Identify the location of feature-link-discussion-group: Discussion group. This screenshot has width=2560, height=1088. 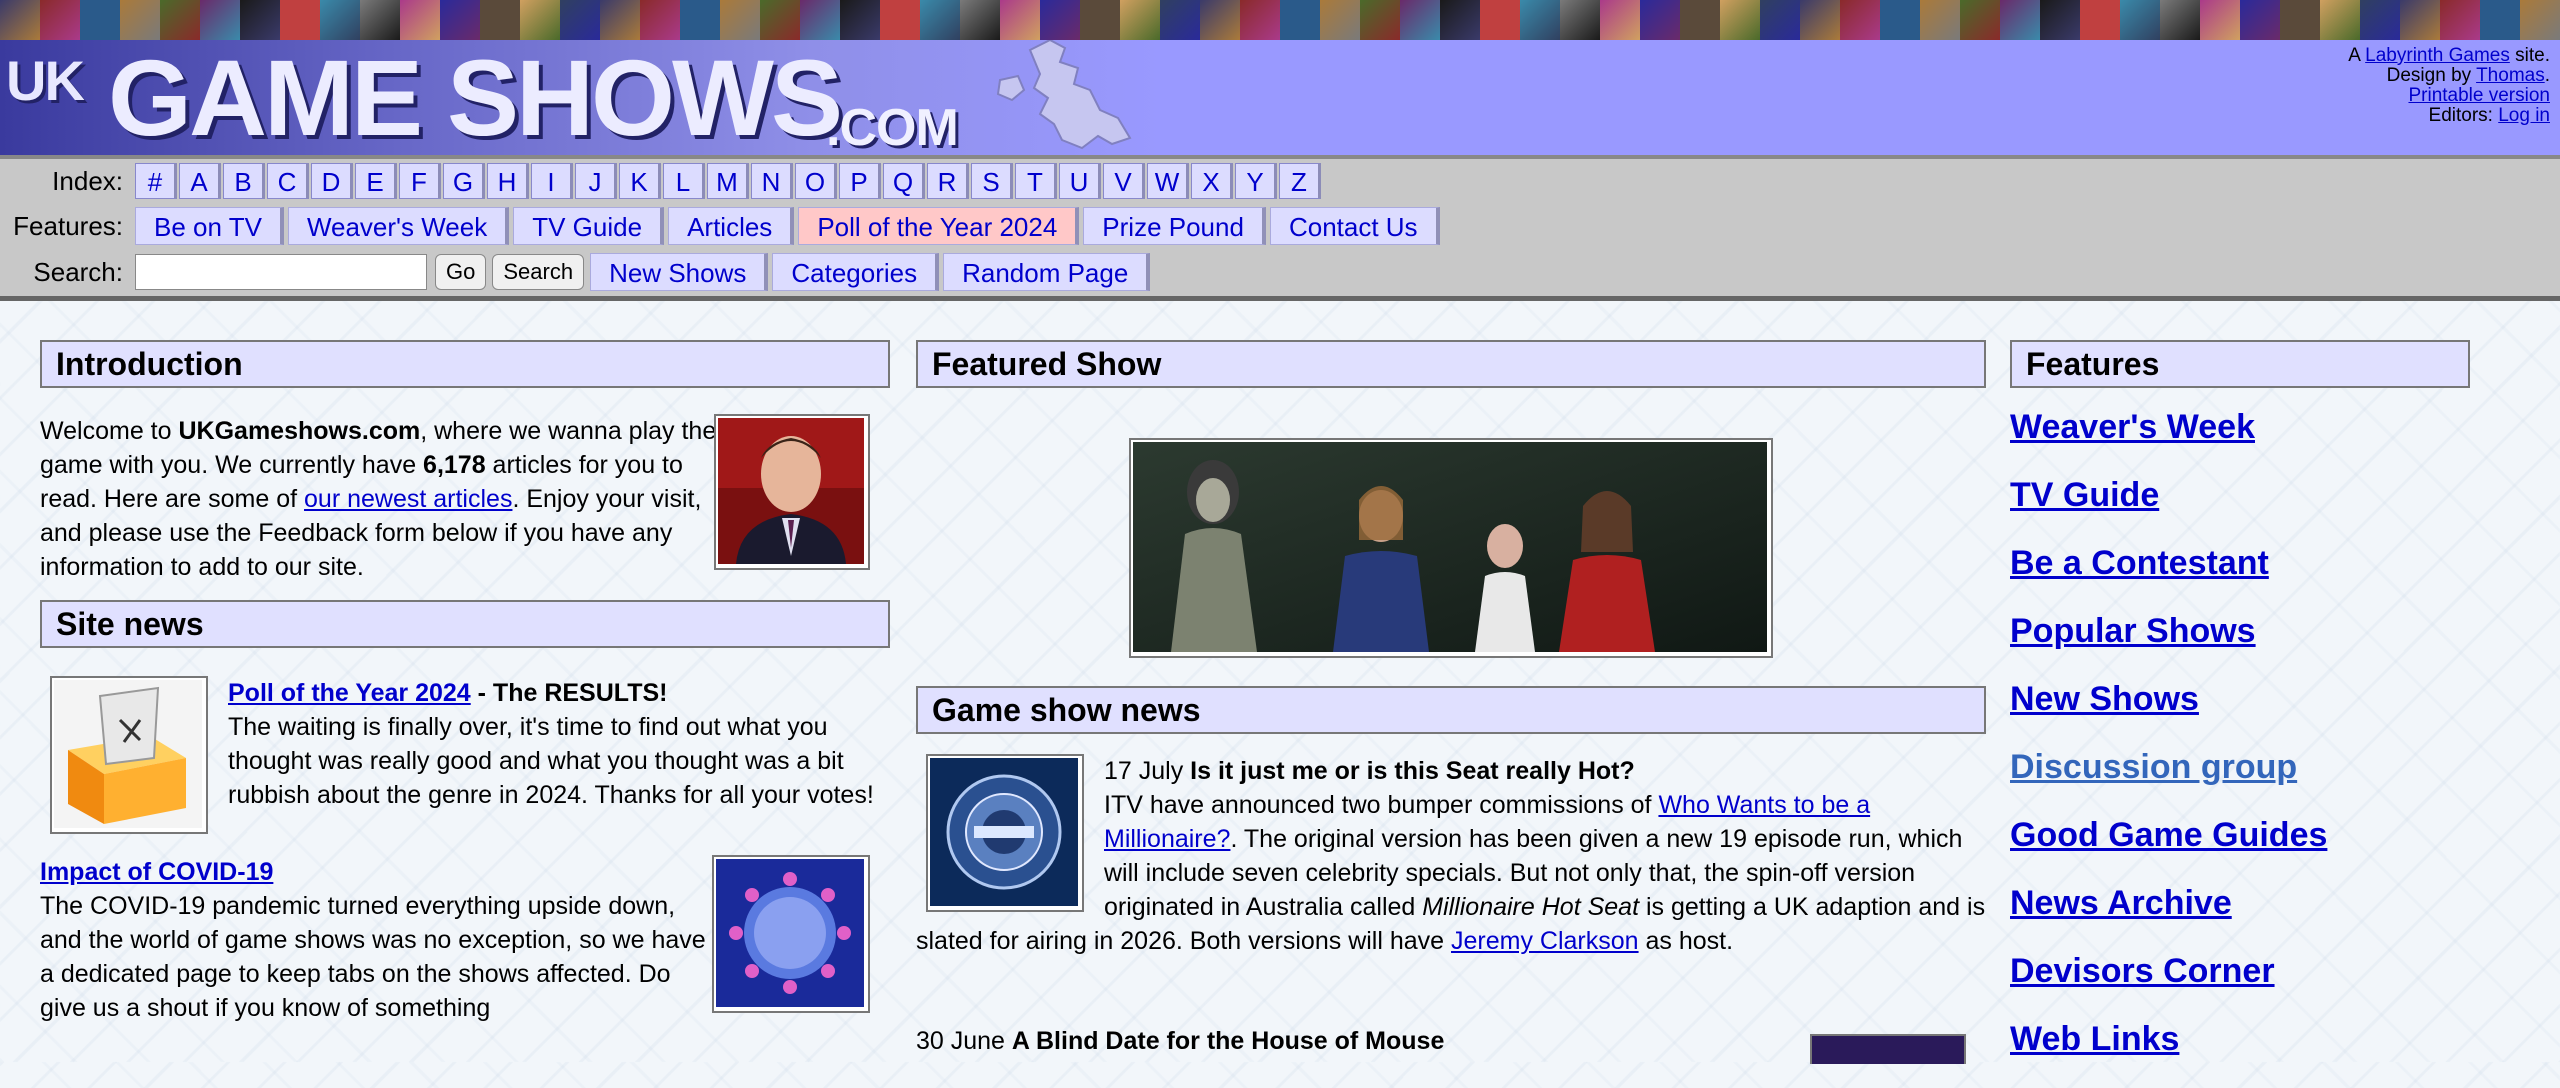
(2153, 767).